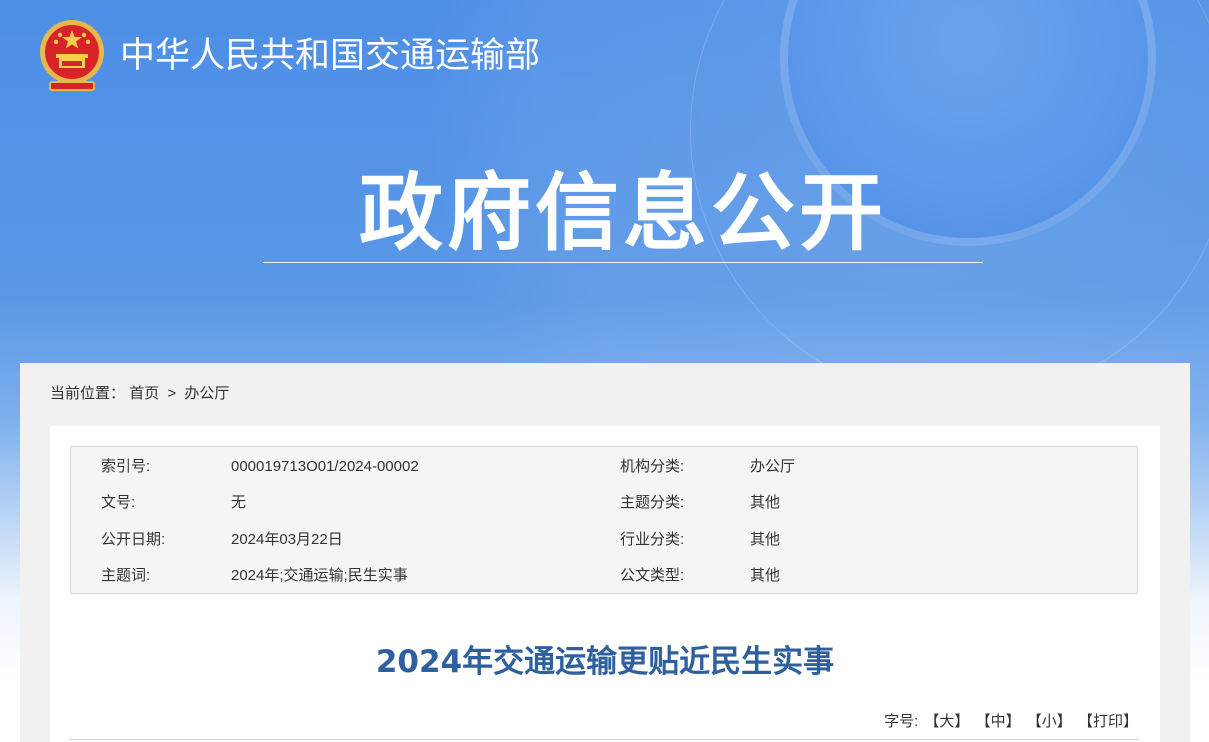 This screenshot has height=742, width=1209. I want to click on metadata-key: 公开日期:, so click(133, 539).